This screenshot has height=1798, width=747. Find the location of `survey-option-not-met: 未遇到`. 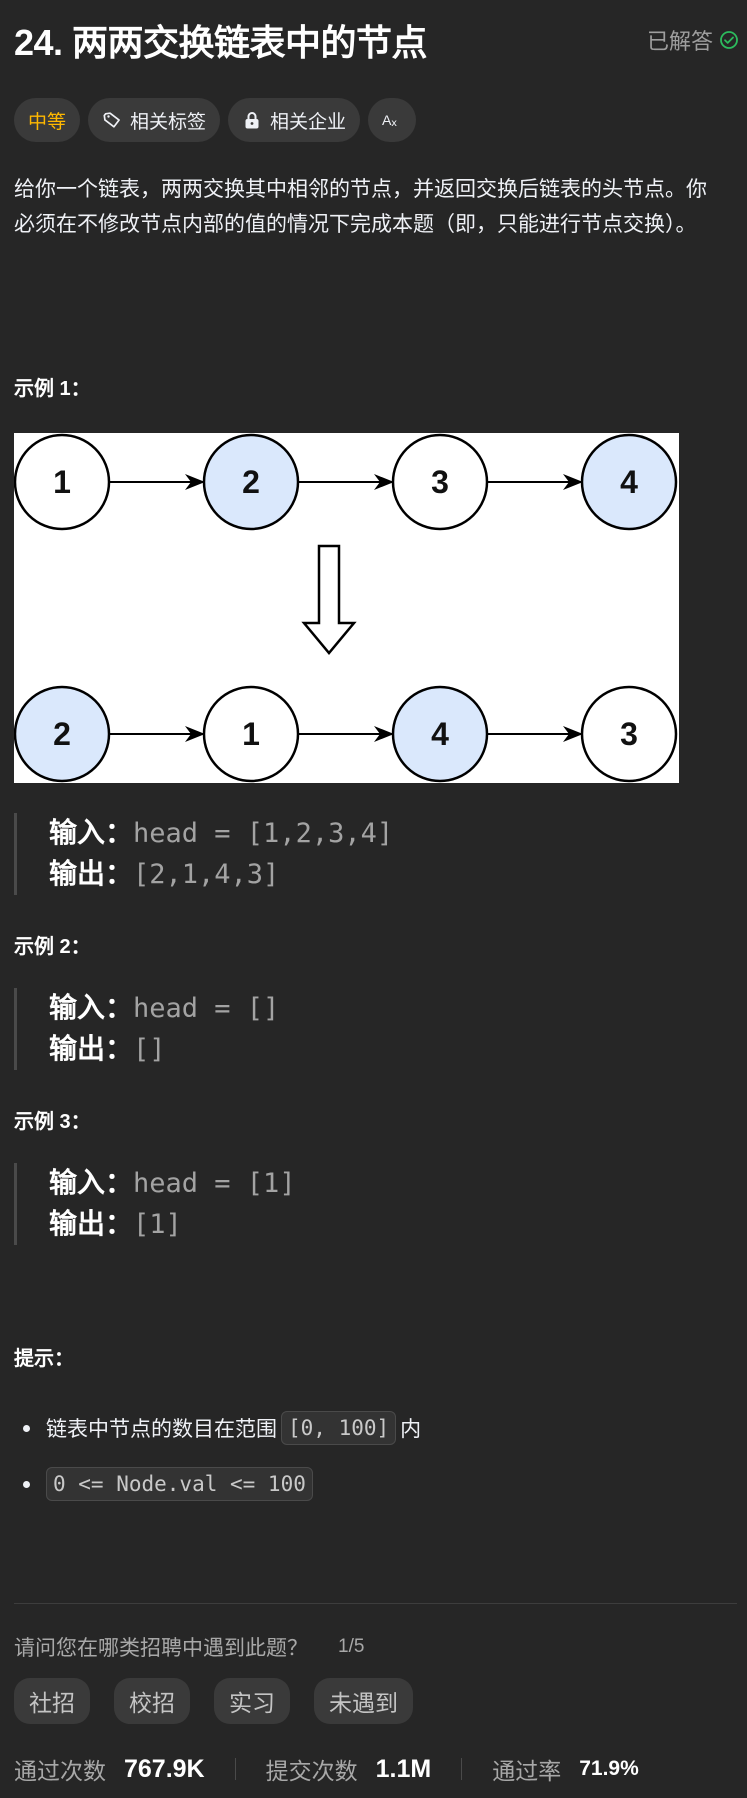

survey-option-not-met: 未遇到 is located at coordinates (363, 1701).